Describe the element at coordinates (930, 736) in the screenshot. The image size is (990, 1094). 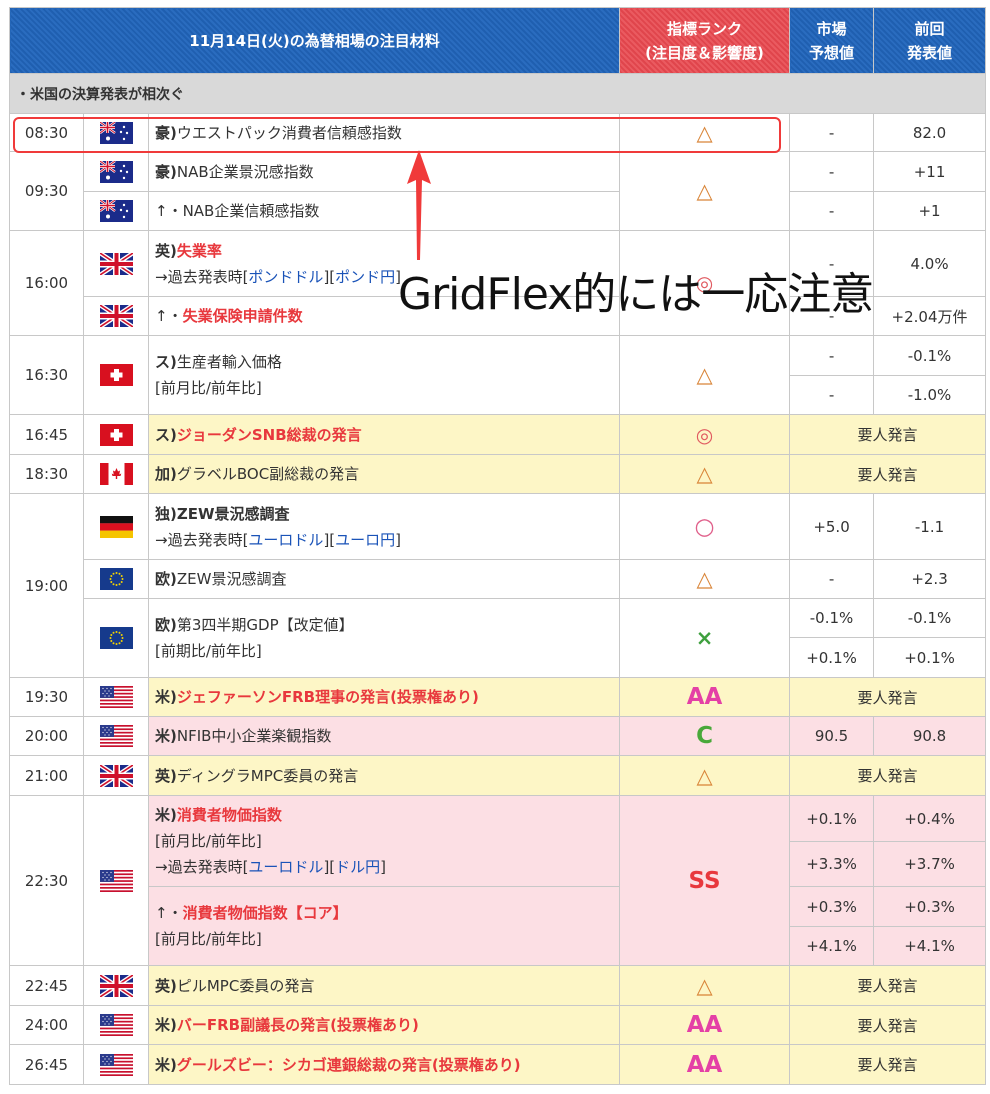
I see `previous-value: 90.8` at that location.